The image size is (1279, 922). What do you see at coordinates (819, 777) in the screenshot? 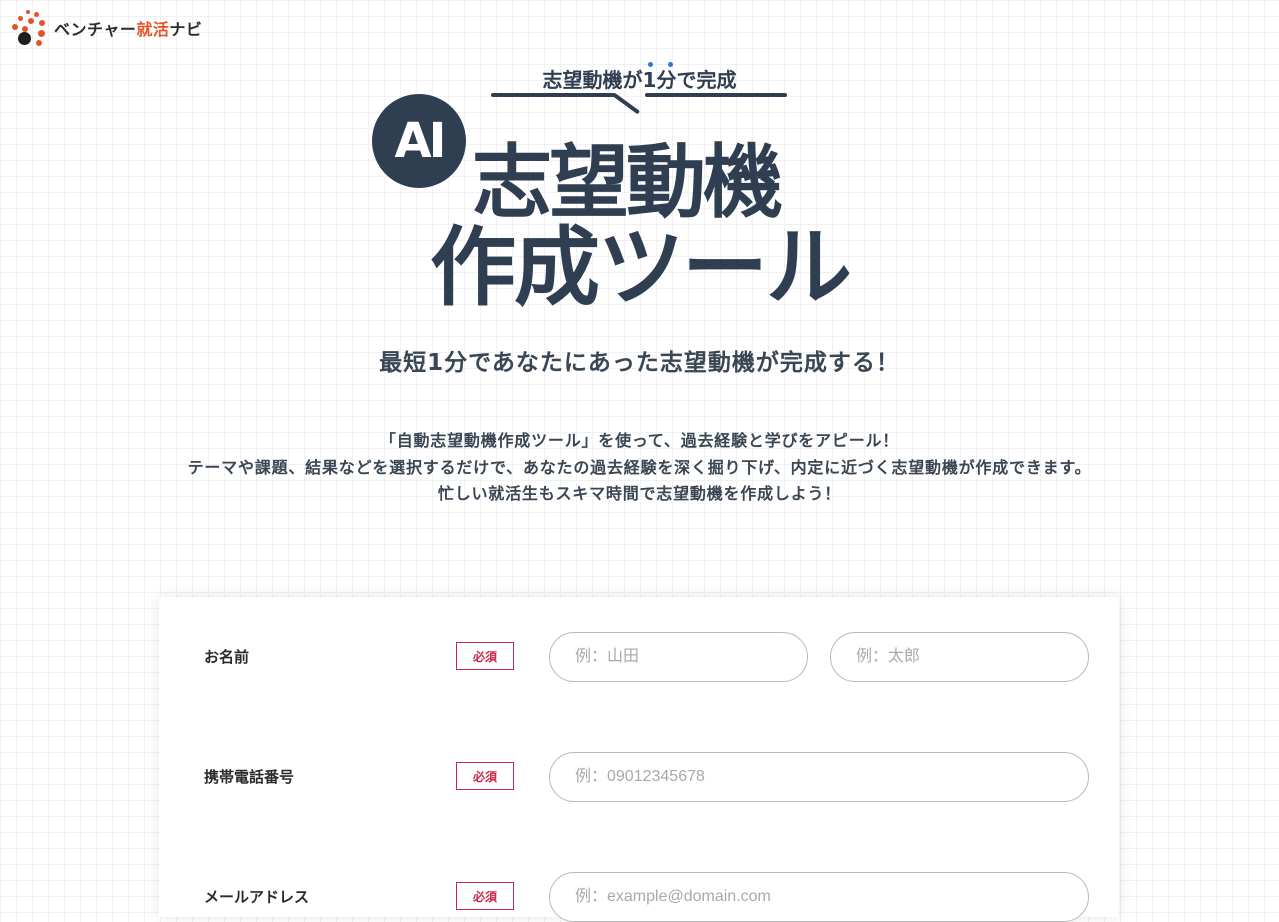
I see `phone-input` at bounding box center [819, 777].